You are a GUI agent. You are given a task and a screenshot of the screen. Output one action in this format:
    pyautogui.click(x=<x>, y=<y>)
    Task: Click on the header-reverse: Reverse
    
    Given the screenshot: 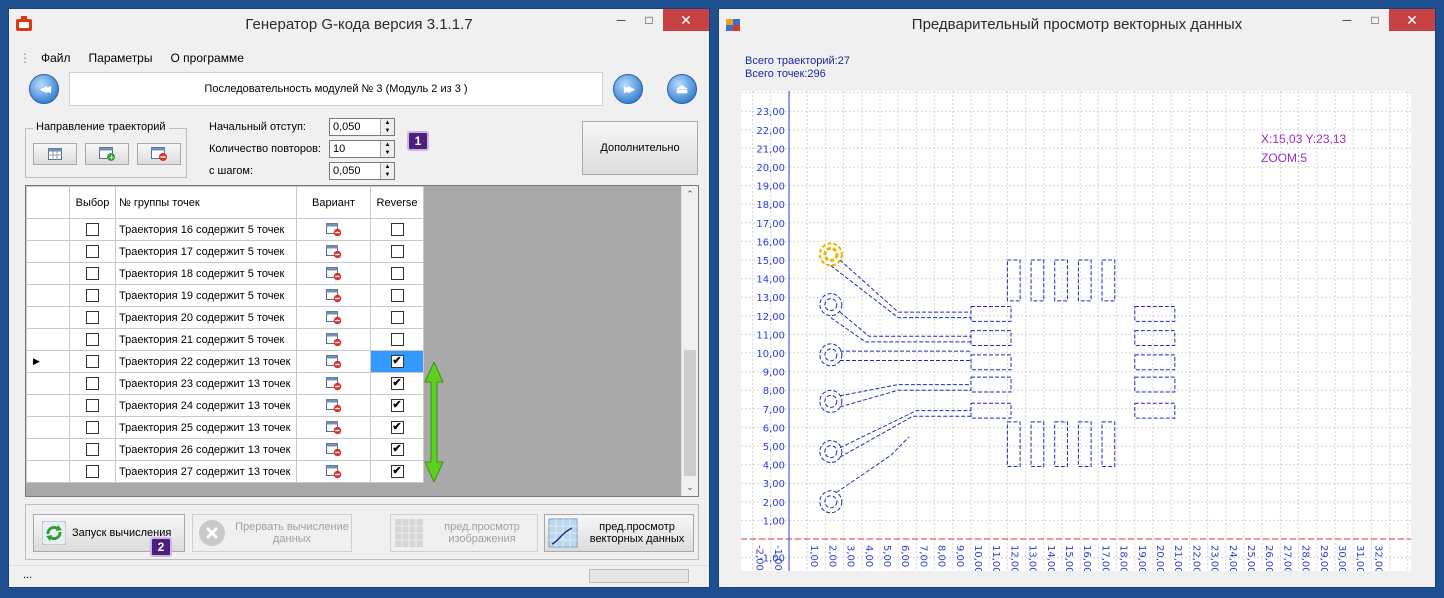 What is the action you would take?
    pyautogui.click(x=397, y=202)
    